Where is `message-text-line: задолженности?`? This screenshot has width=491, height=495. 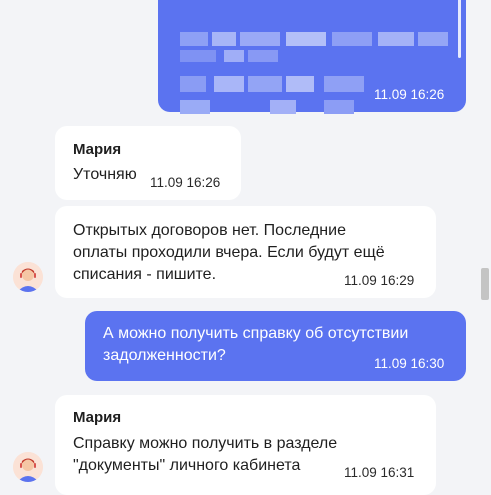 message-text-line: задолженности? is located at coordinates (164, 355).